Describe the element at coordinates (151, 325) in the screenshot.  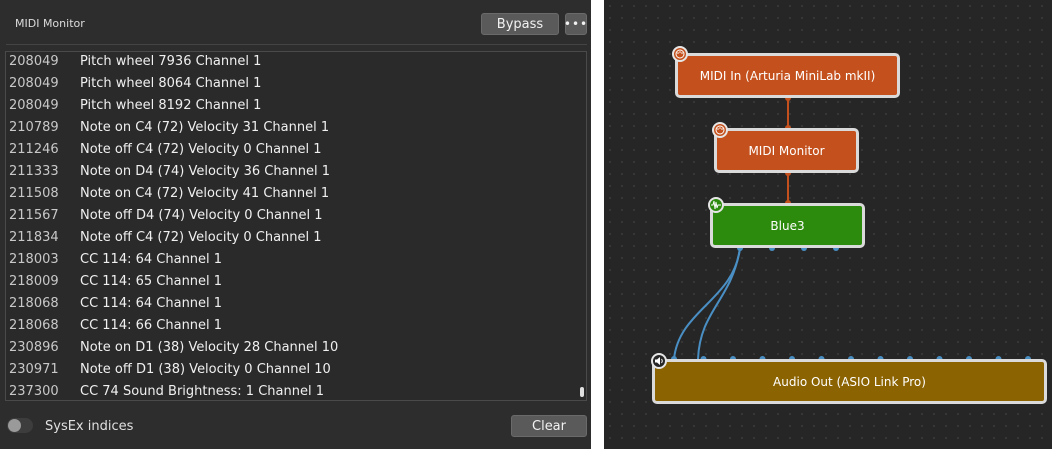
I see `log-message: CC 114: 66 Channel 1` at that location.